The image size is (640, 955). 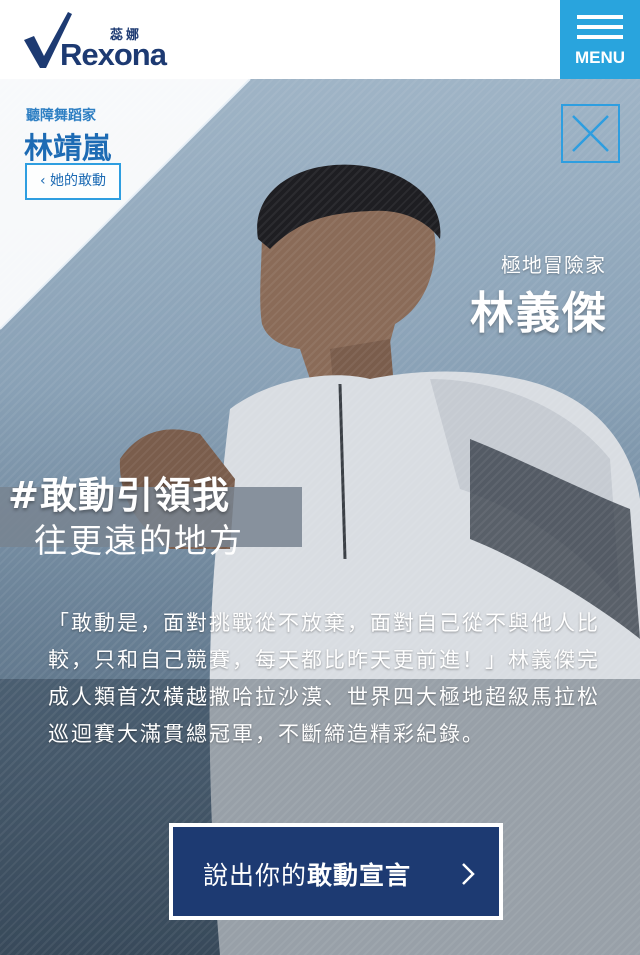 I want to click on menu-label: MENU, so click(x=600, y=57).